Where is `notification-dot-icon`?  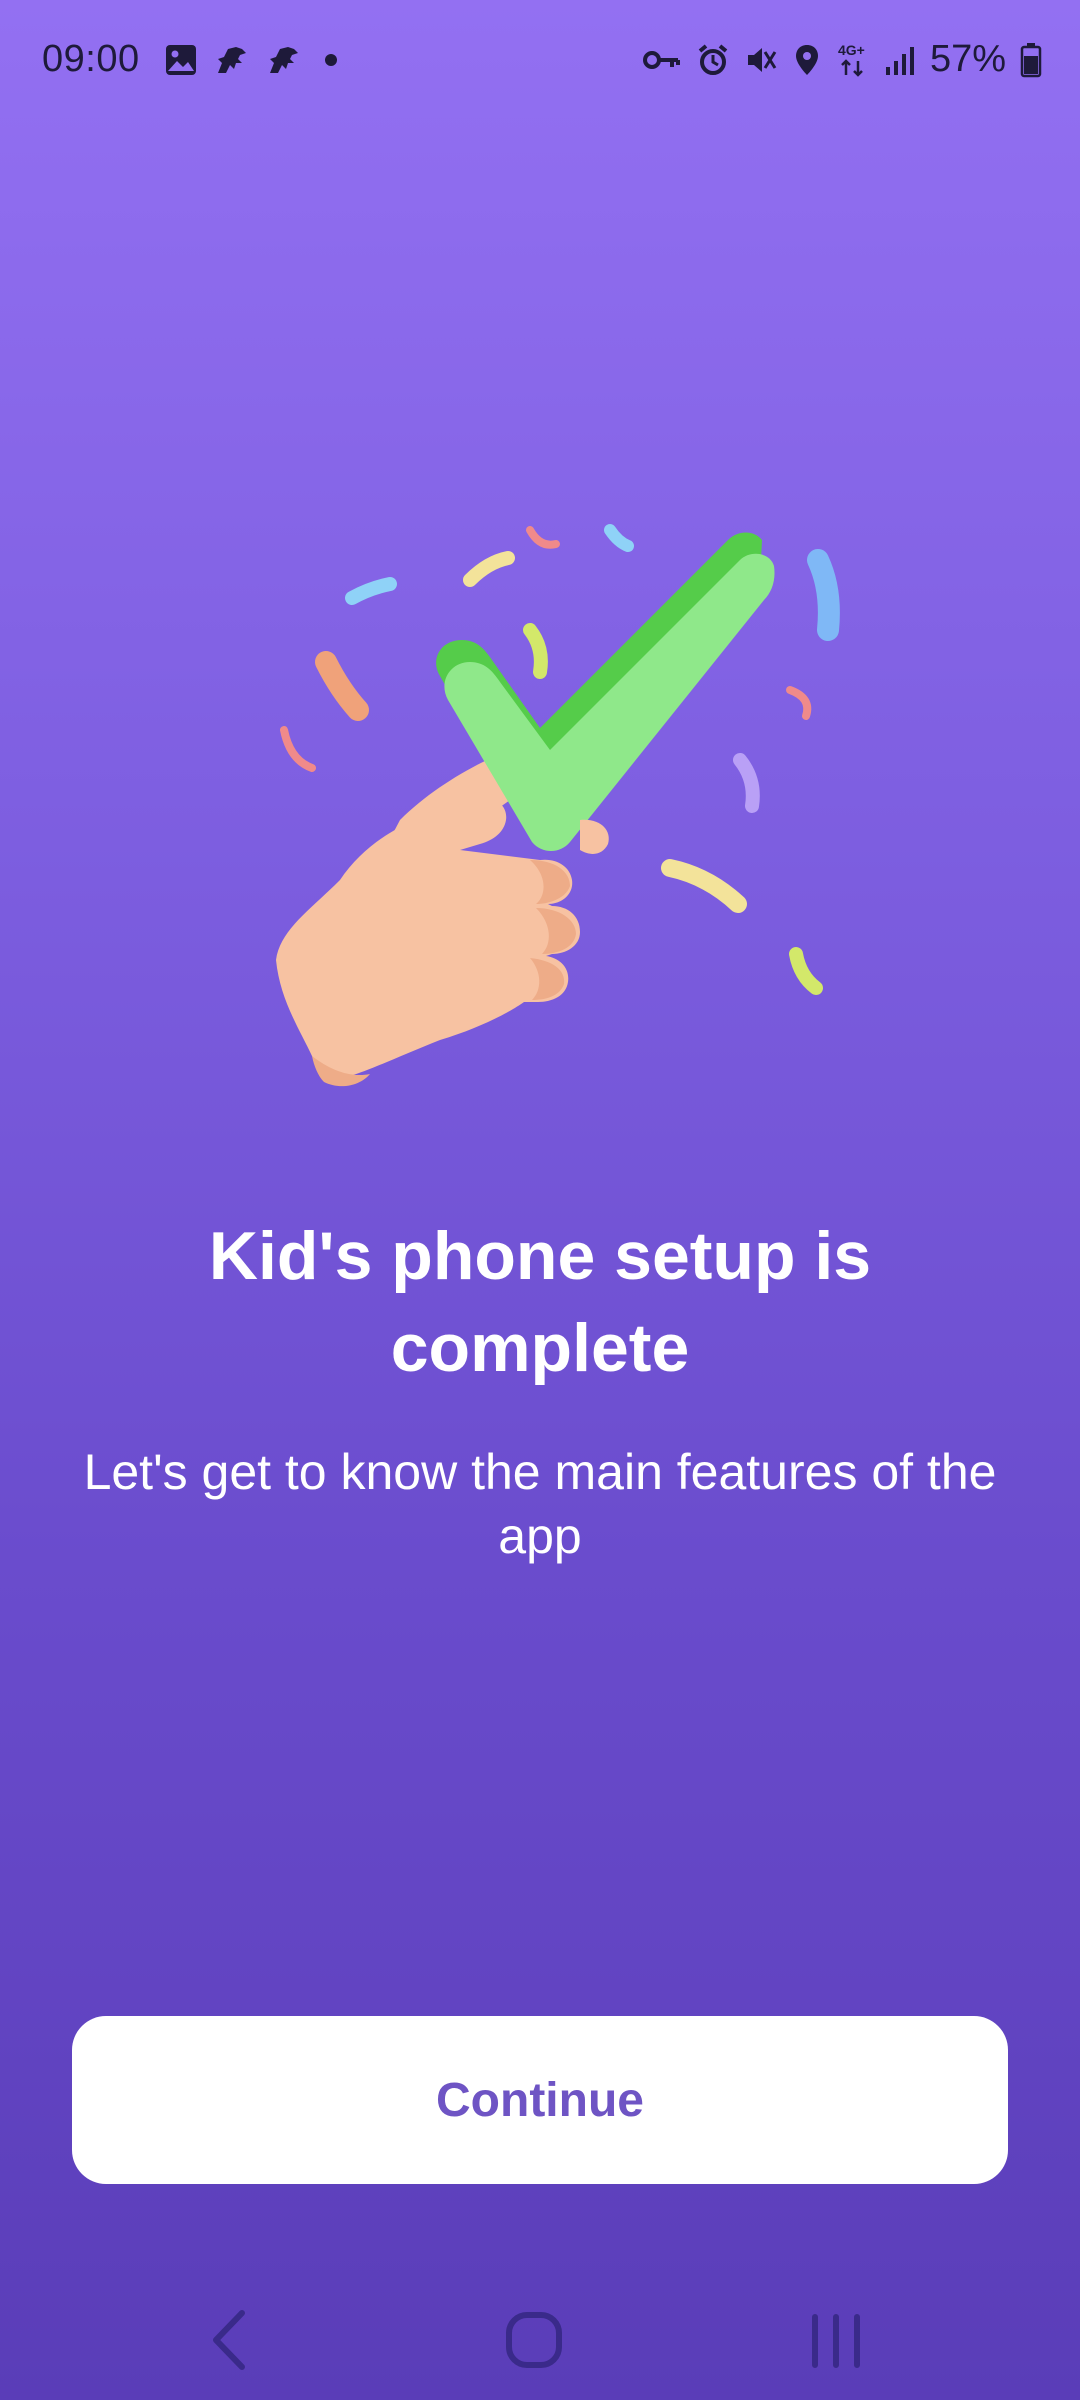
notification-dot-icon is located at coordinates (331, 60).